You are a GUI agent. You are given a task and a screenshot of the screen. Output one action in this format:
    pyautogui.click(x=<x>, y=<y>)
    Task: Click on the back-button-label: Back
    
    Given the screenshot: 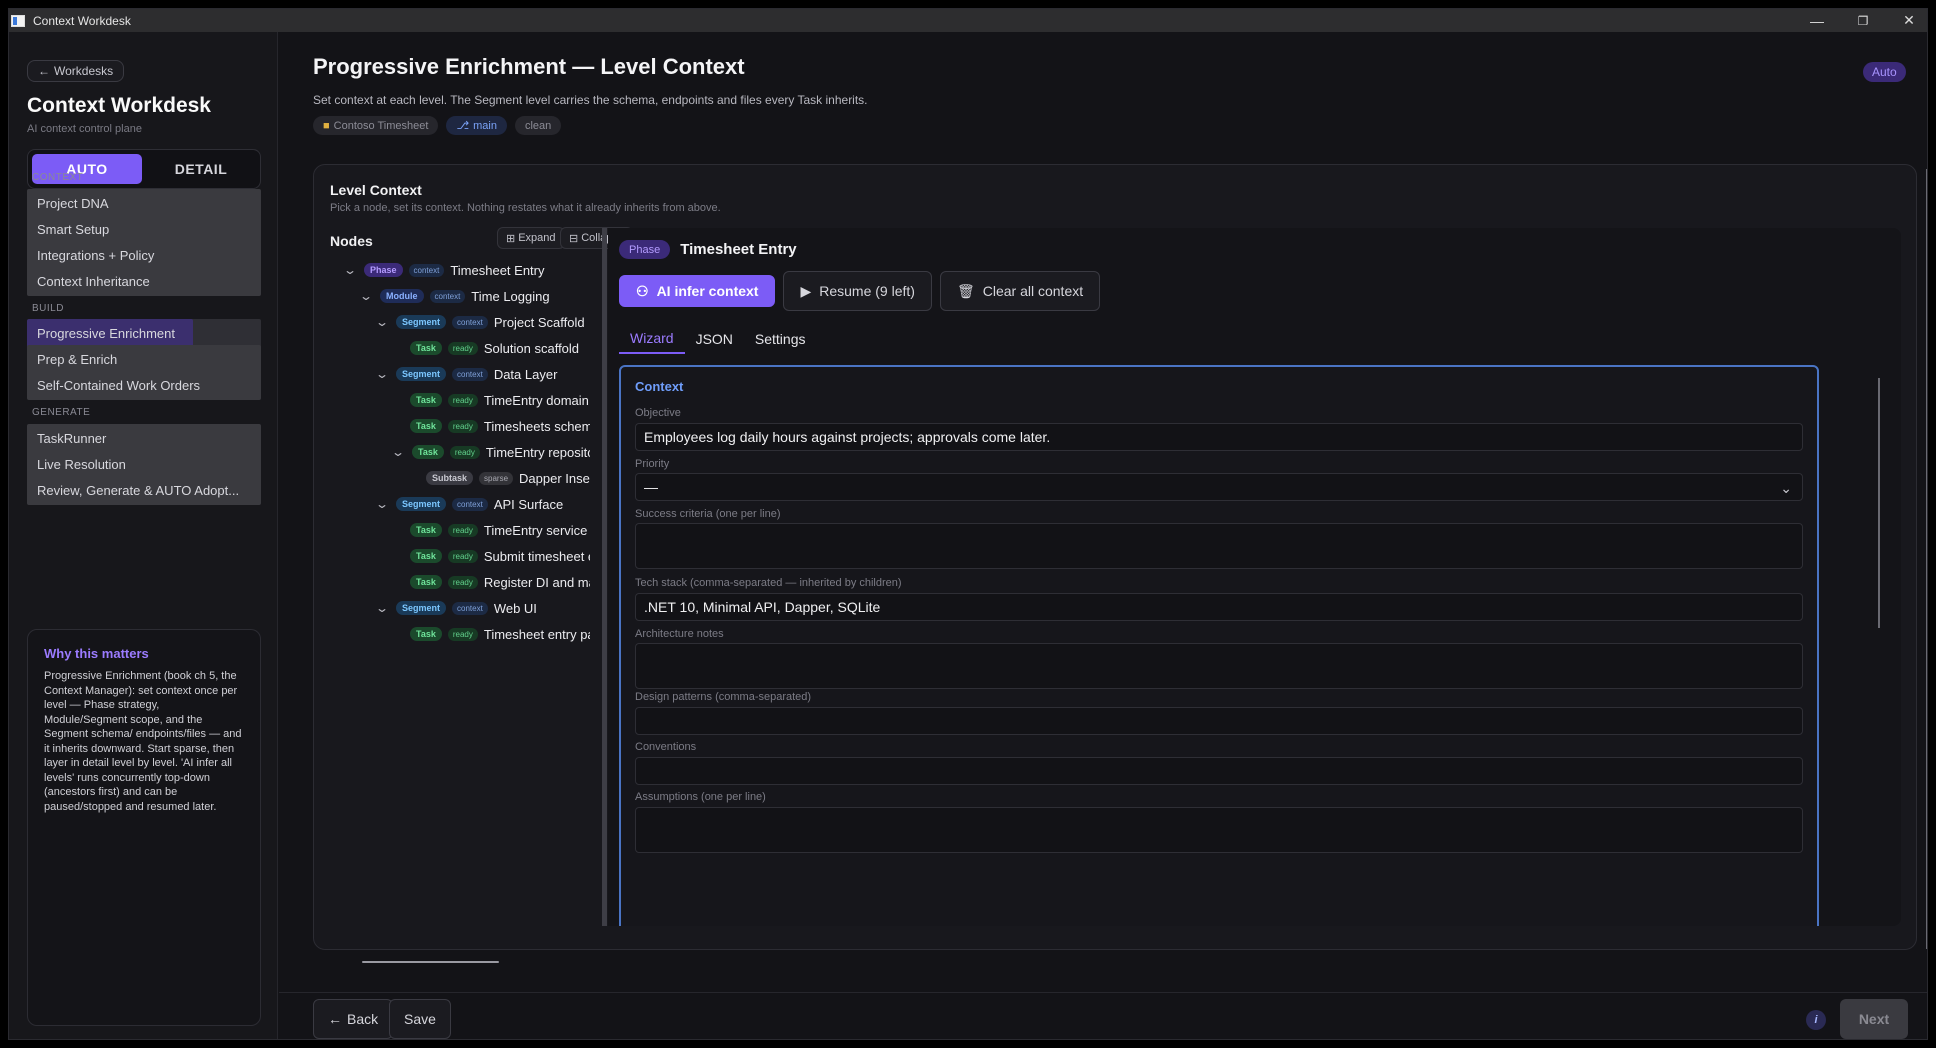 What is the action you would take?
    pyautogui.click(x=363, y=1019)
    